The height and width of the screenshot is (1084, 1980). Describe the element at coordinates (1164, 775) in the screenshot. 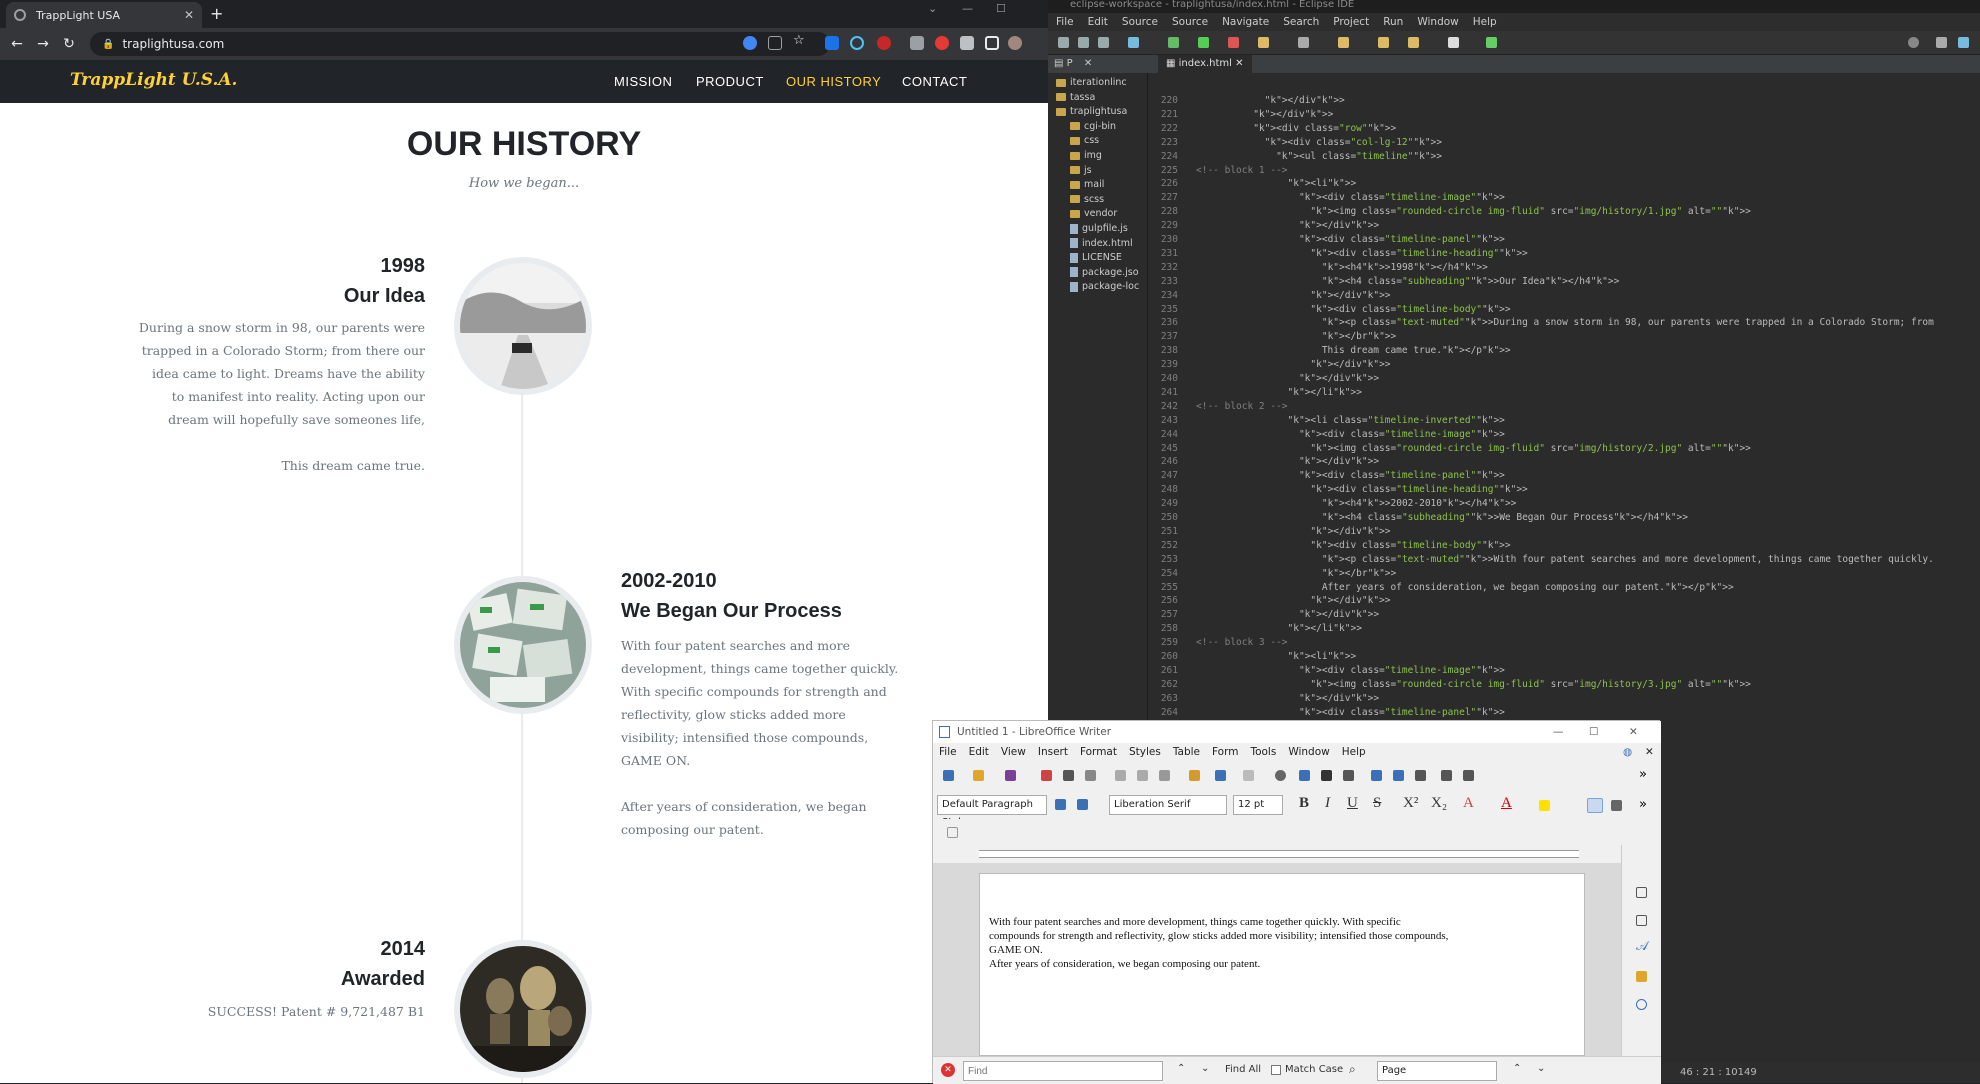

I see `paste-icon` at that location.